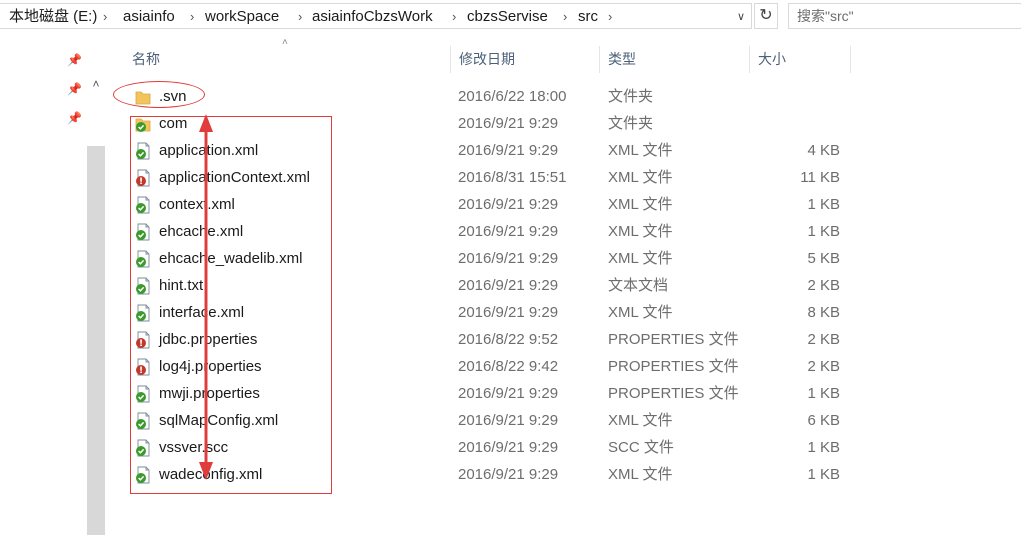 The width and height of the screenshot is (1021, 535). Describe the element at coordinates (674, 59) in the screenshot. I see `column-header-type: 类型` at that location.